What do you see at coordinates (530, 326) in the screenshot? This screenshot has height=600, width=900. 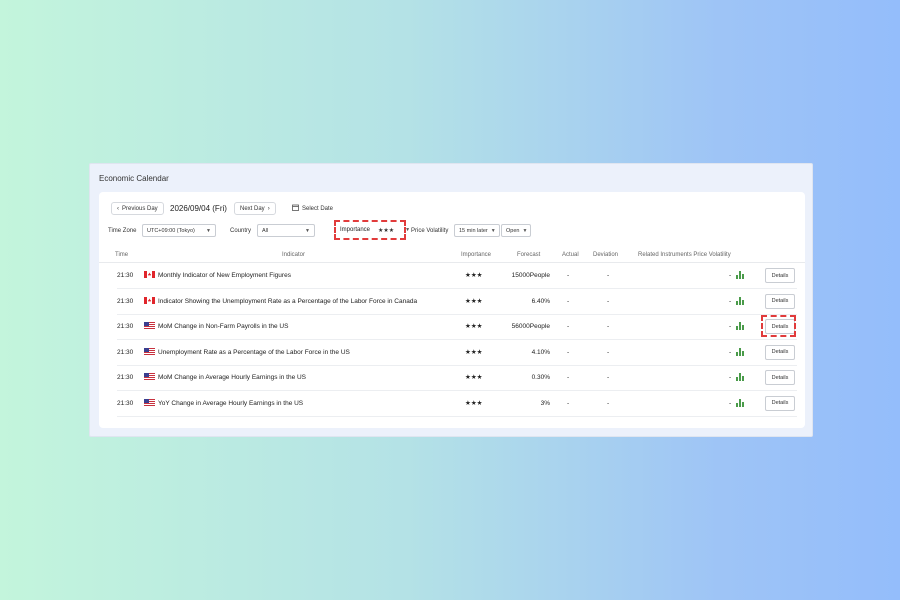 I see `row-forecast: 56000People` at bounding box center [530, 326].